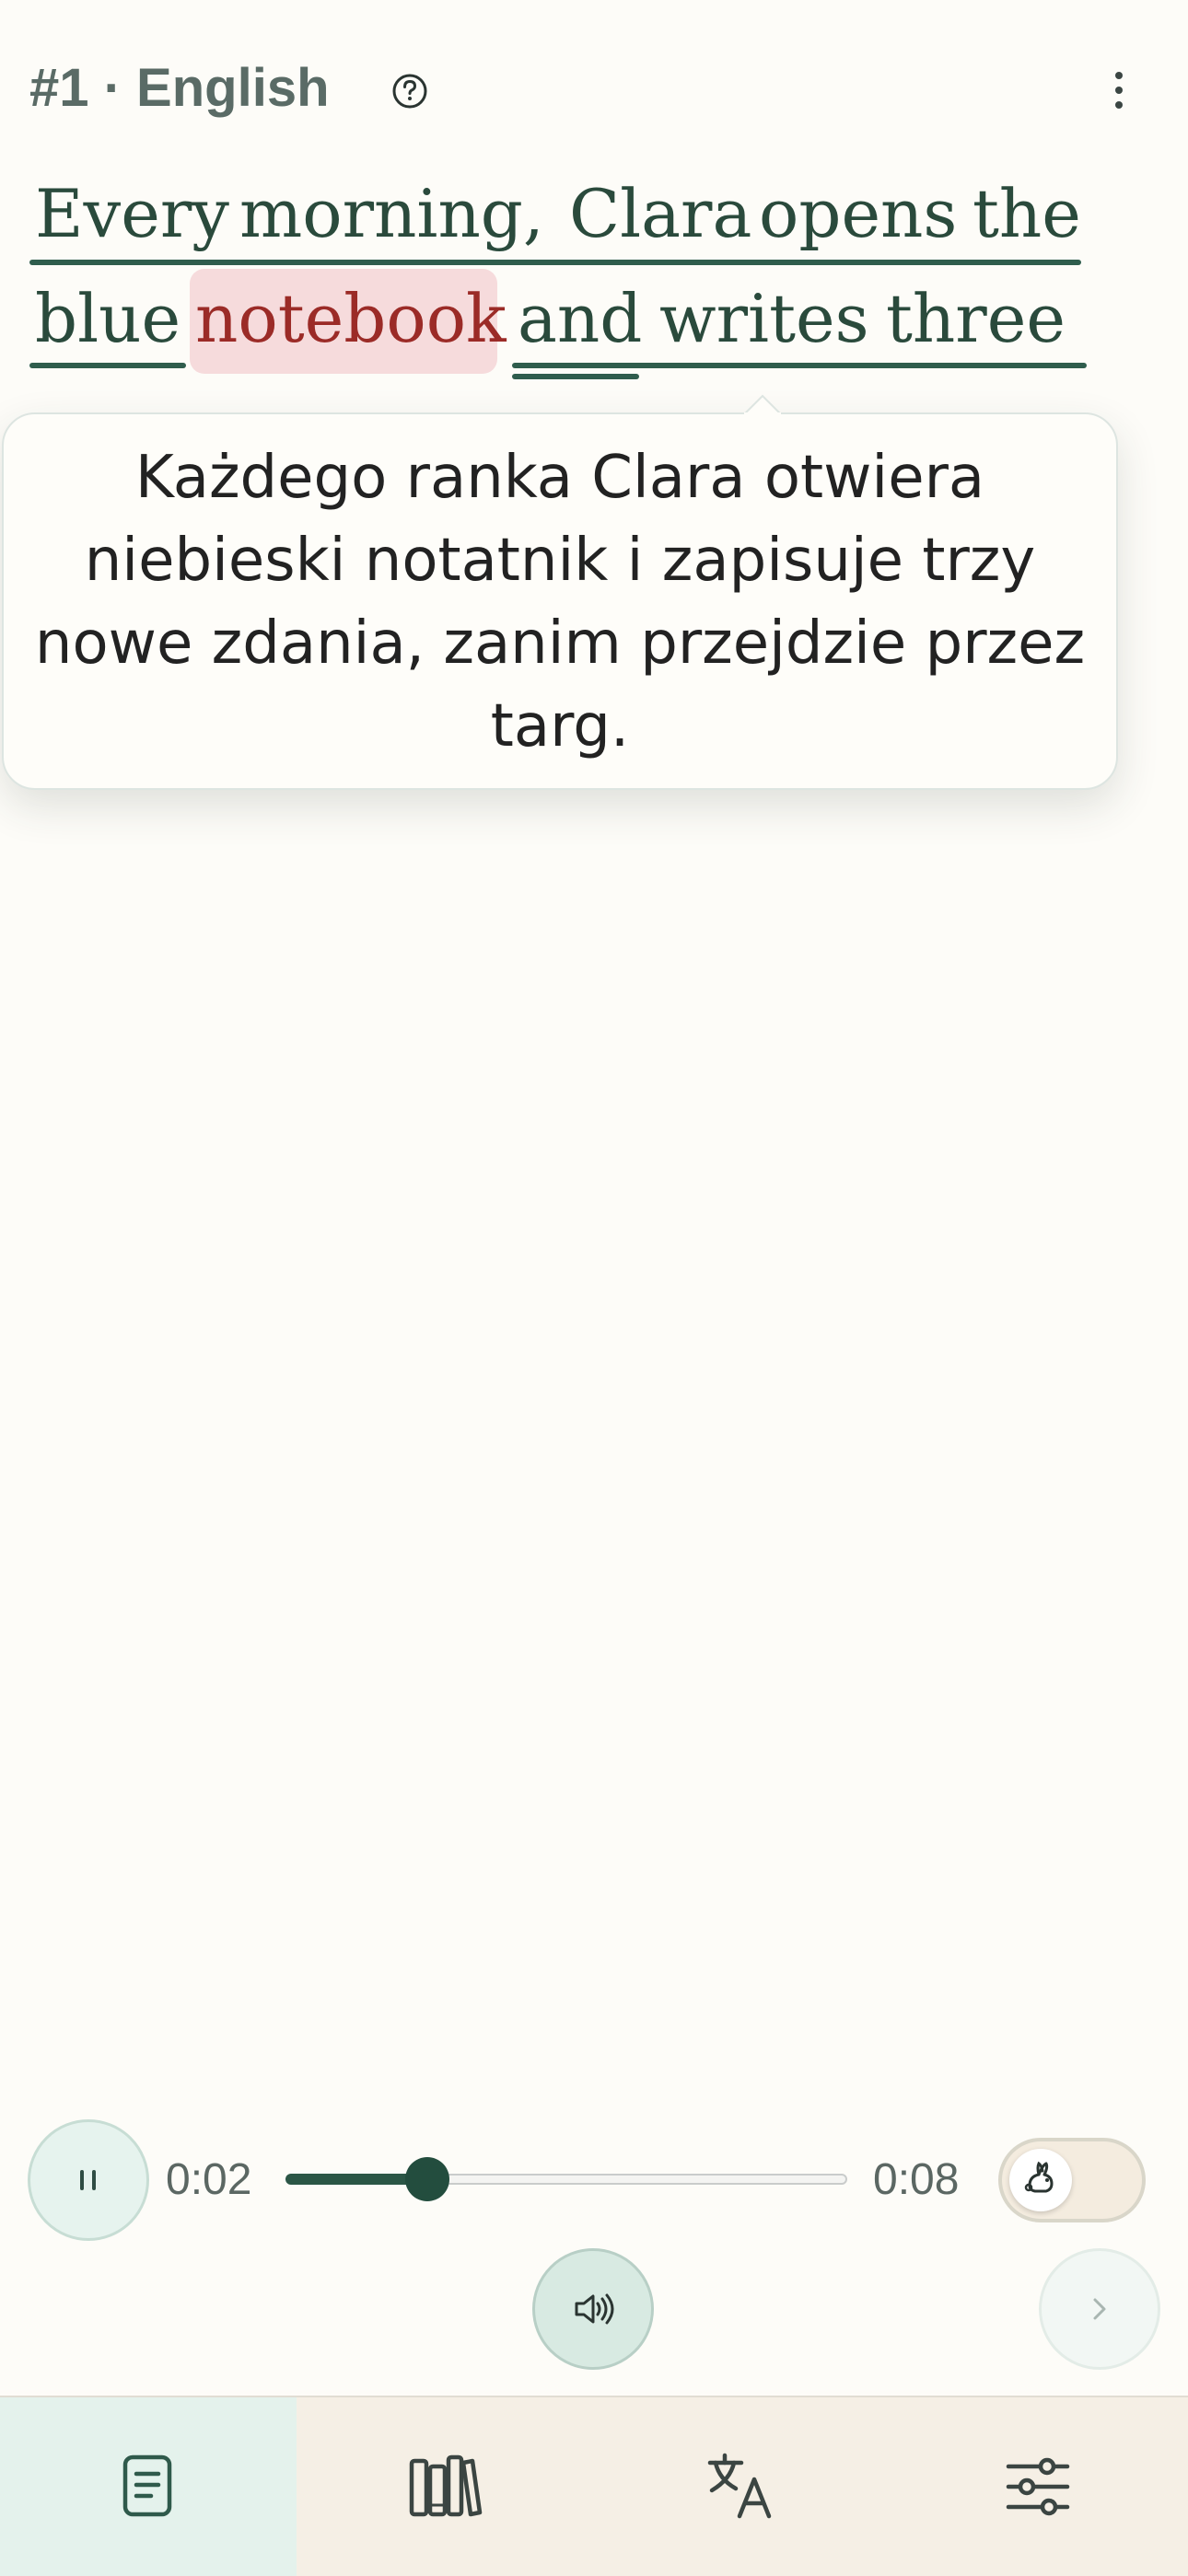 This screenshot has width=1188, height=2576. I want to click on slow-mode-toggle, so click(1072, 2180).